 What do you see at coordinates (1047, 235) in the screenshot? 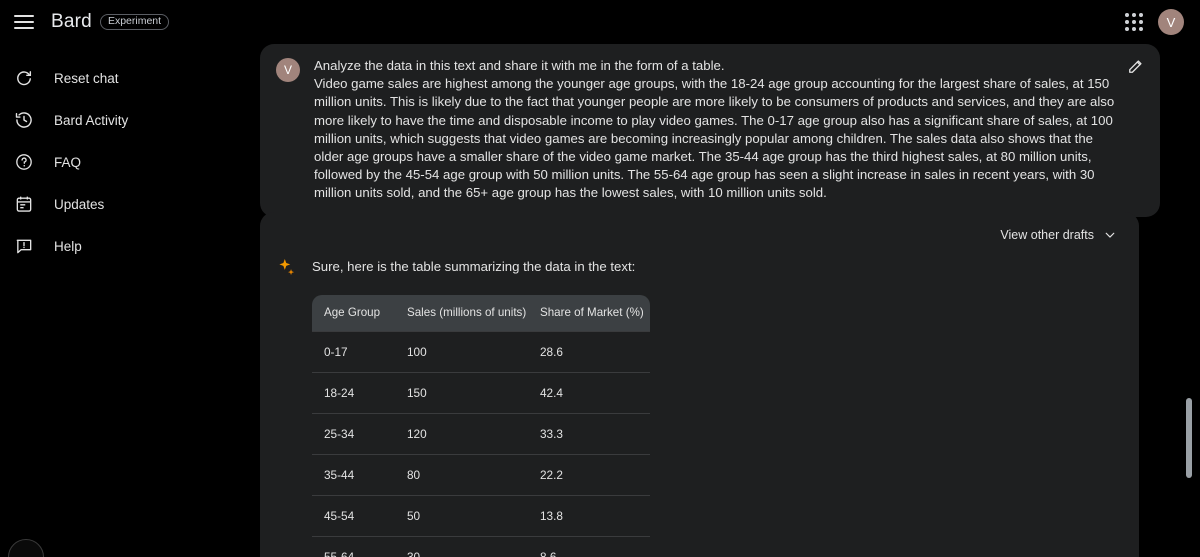
I see `view-other-drafts-label: View other drafts` at bounding box center [1047, 235].